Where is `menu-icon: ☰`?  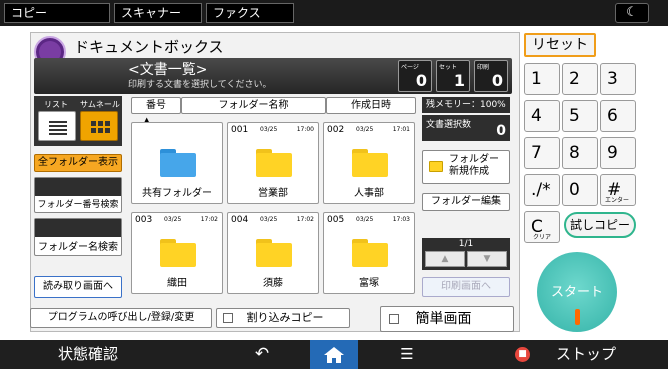 menu-icon: ☰ is located at coordinates (407, 354).